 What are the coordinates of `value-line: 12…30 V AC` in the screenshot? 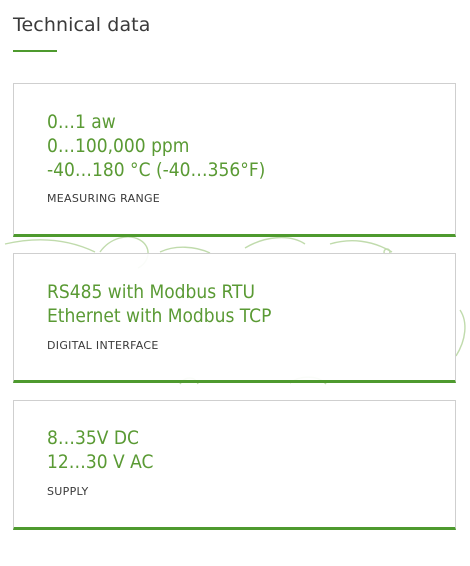 It's located at (100, 462).